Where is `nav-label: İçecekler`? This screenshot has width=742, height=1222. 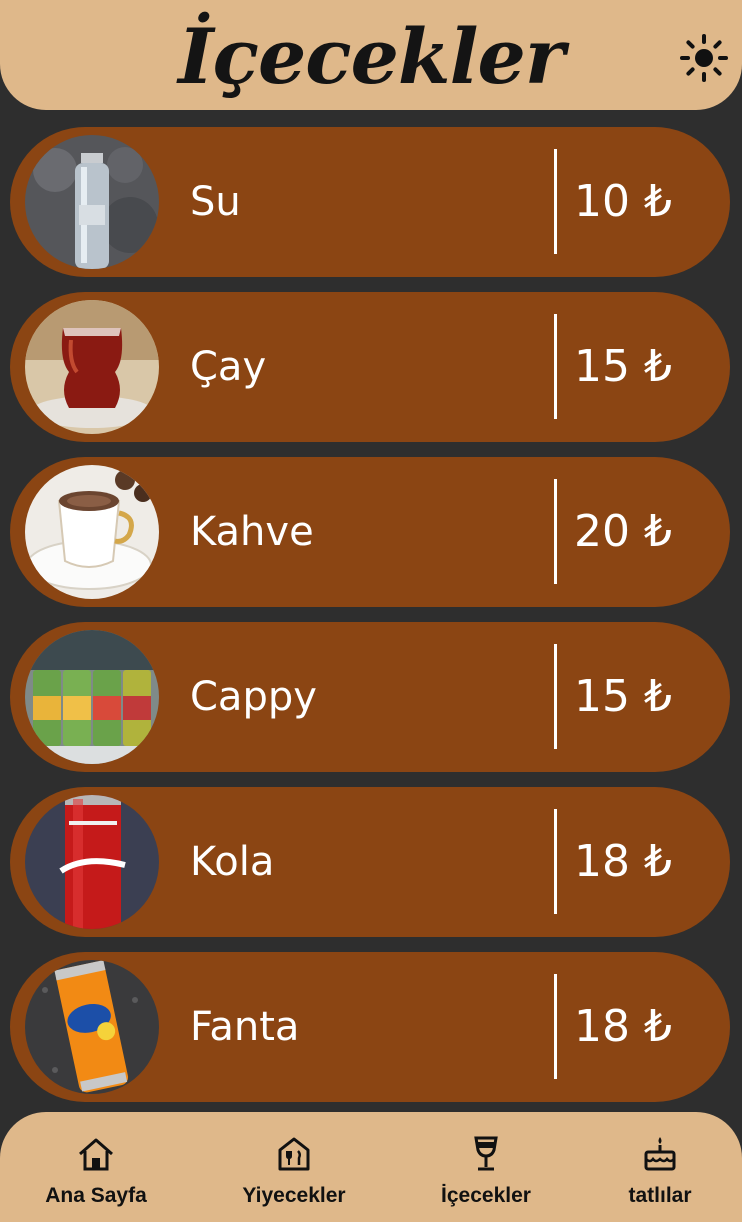
nav-label: İçecekler is located at coordinates (486, 1195).